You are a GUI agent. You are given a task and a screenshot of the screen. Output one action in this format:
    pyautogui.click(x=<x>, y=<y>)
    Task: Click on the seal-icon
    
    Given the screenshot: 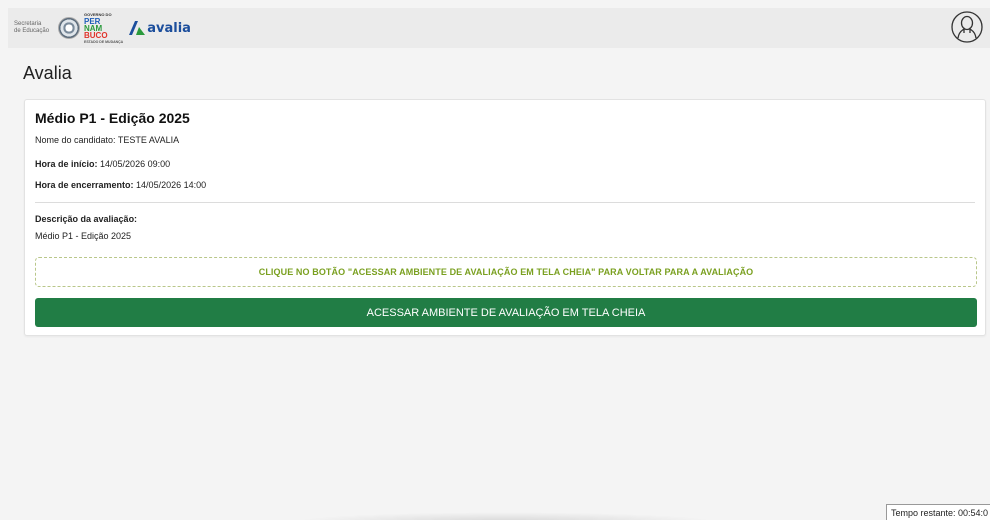 What is the action you would take?
    pyautogui.click(x=69, y=28)
    